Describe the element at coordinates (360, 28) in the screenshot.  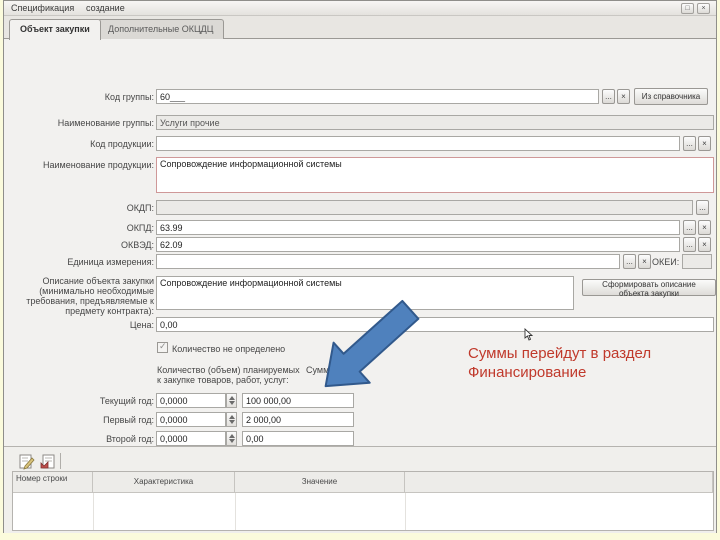
I see `tab-bar: Объект закупки Дополнительные ОКЦДЦ` at that location.